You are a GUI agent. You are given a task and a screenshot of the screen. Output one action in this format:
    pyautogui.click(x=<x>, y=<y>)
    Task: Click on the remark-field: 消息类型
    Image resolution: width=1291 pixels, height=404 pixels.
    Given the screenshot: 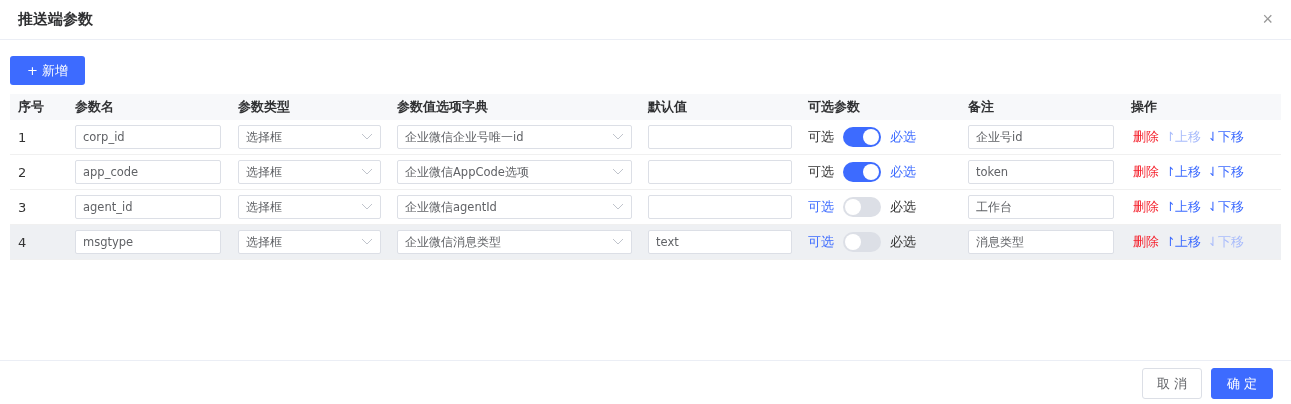 What is the action you would take?
    pyautogui.click(x=1041, y=242)
    